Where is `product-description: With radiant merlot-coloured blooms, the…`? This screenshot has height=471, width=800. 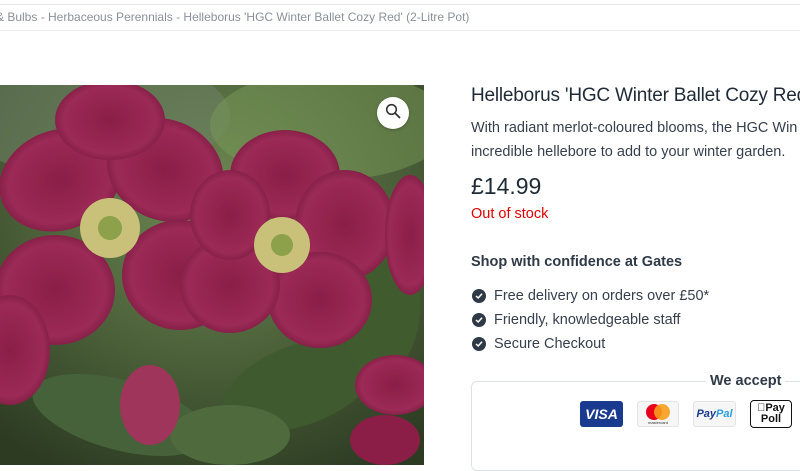 product-description: With radiant merlot-coloured blooms, the… is located at coordinates (635, 140).